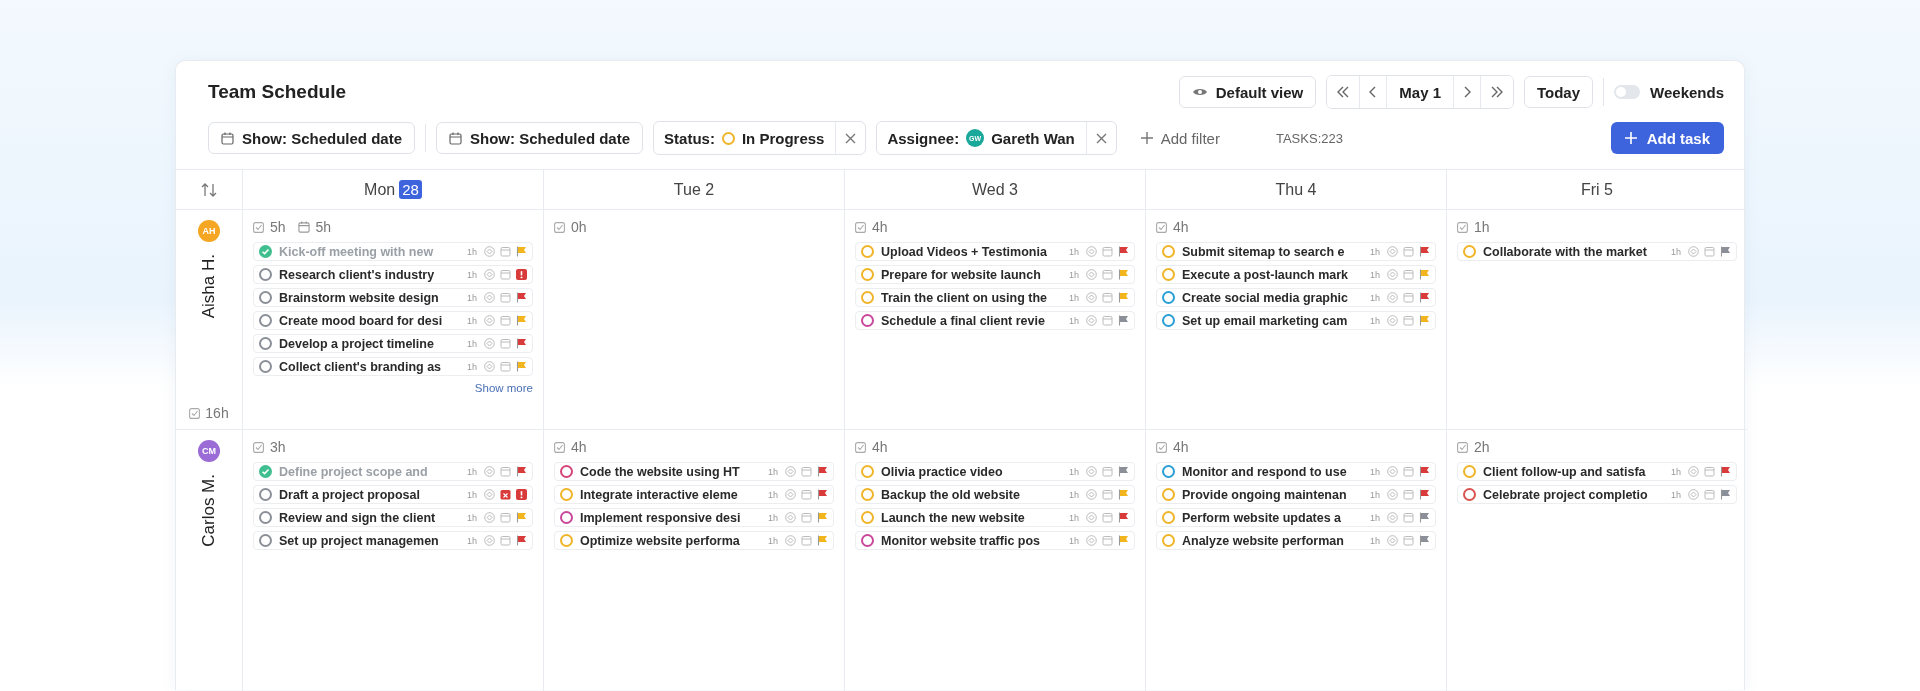 The height and width of the screenshot is (691, 1920). Describe the element at coordinates (760, 138) in the screenshot. I see `status-filter: Status: In Progress` at that location.